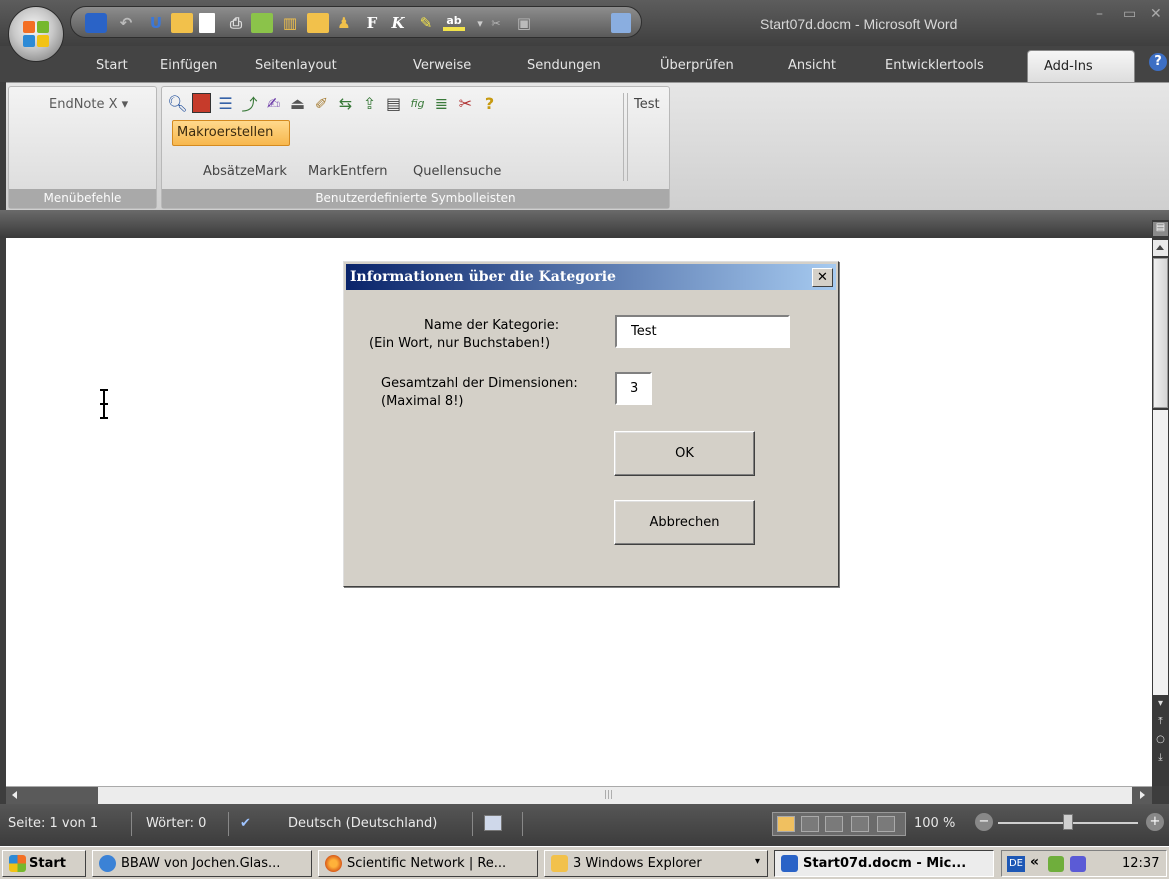  What do you see at coordinates (362, 823) in the screenshot?
I see `language-status: Deutsch (Deutschland)` at bounding box center [362, 823].